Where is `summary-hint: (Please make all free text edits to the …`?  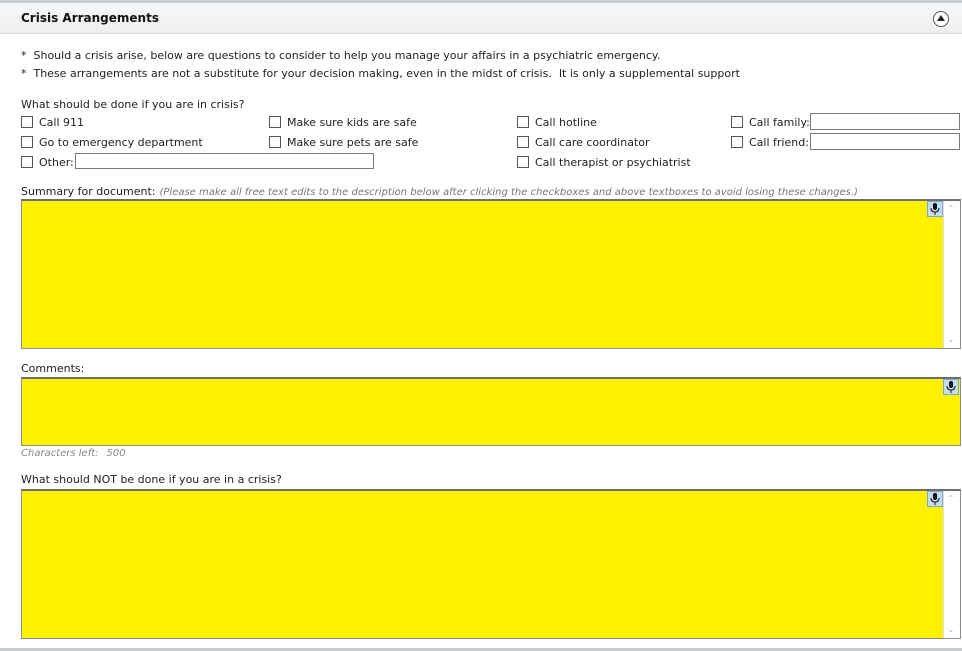
summary-hint: (Please make all free text edits to the … is located at coordinates (508, 192).